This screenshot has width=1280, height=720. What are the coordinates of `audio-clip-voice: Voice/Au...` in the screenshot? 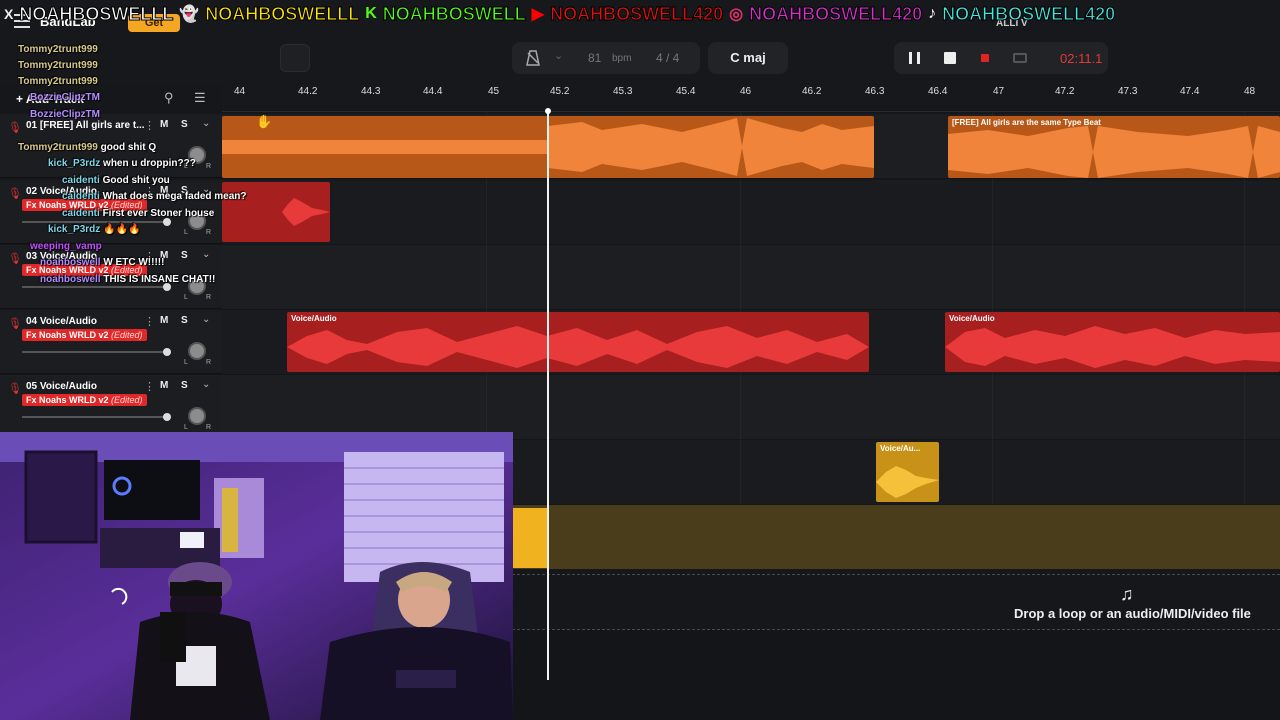 It's located at (907, 472).